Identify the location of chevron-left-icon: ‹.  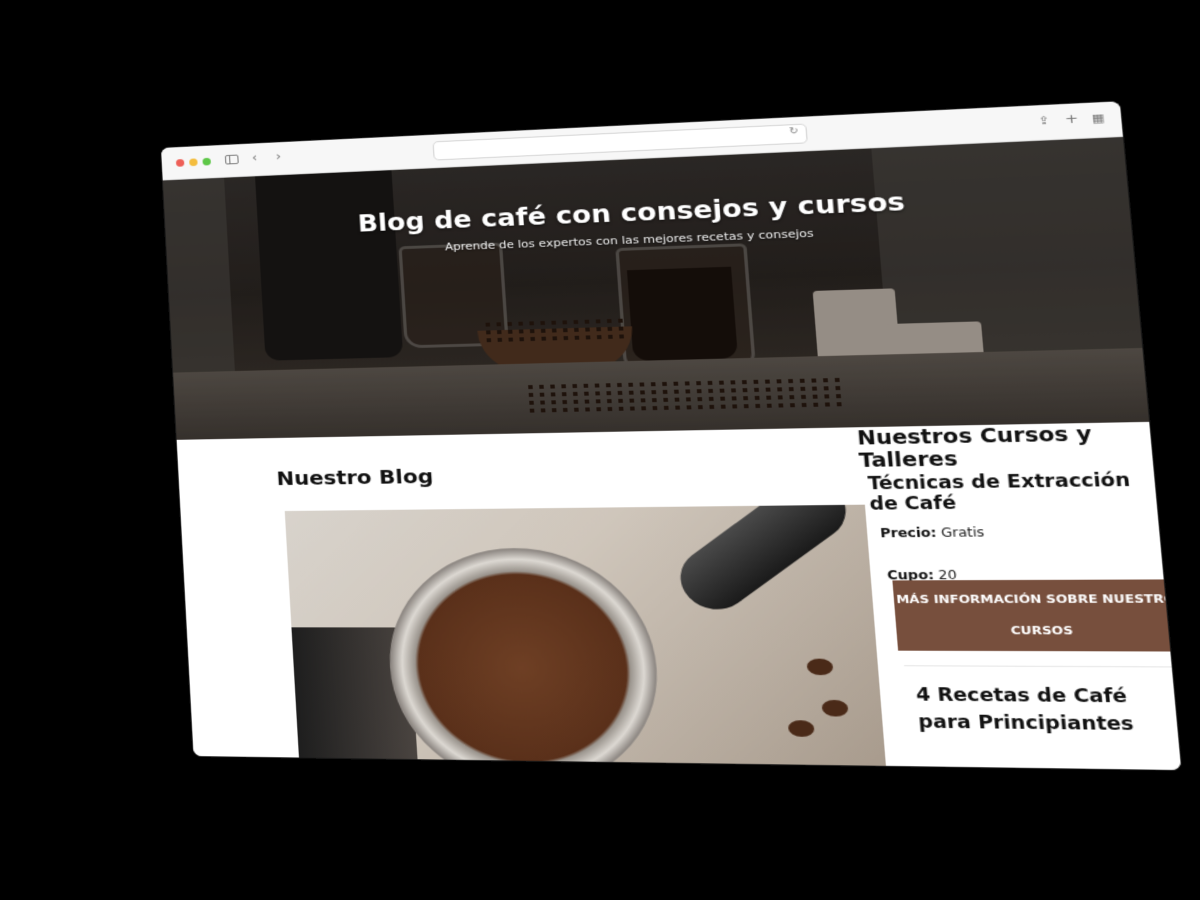
(255, 158).